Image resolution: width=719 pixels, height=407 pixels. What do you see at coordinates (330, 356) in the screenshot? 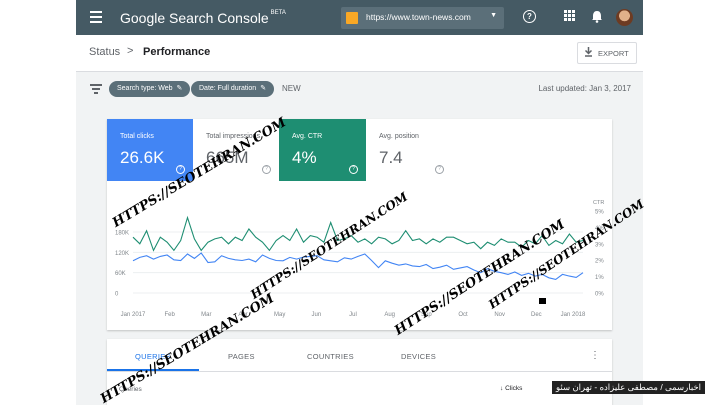
I see `tab-countries: COUNTRIES` at bounding box center [330, 356].